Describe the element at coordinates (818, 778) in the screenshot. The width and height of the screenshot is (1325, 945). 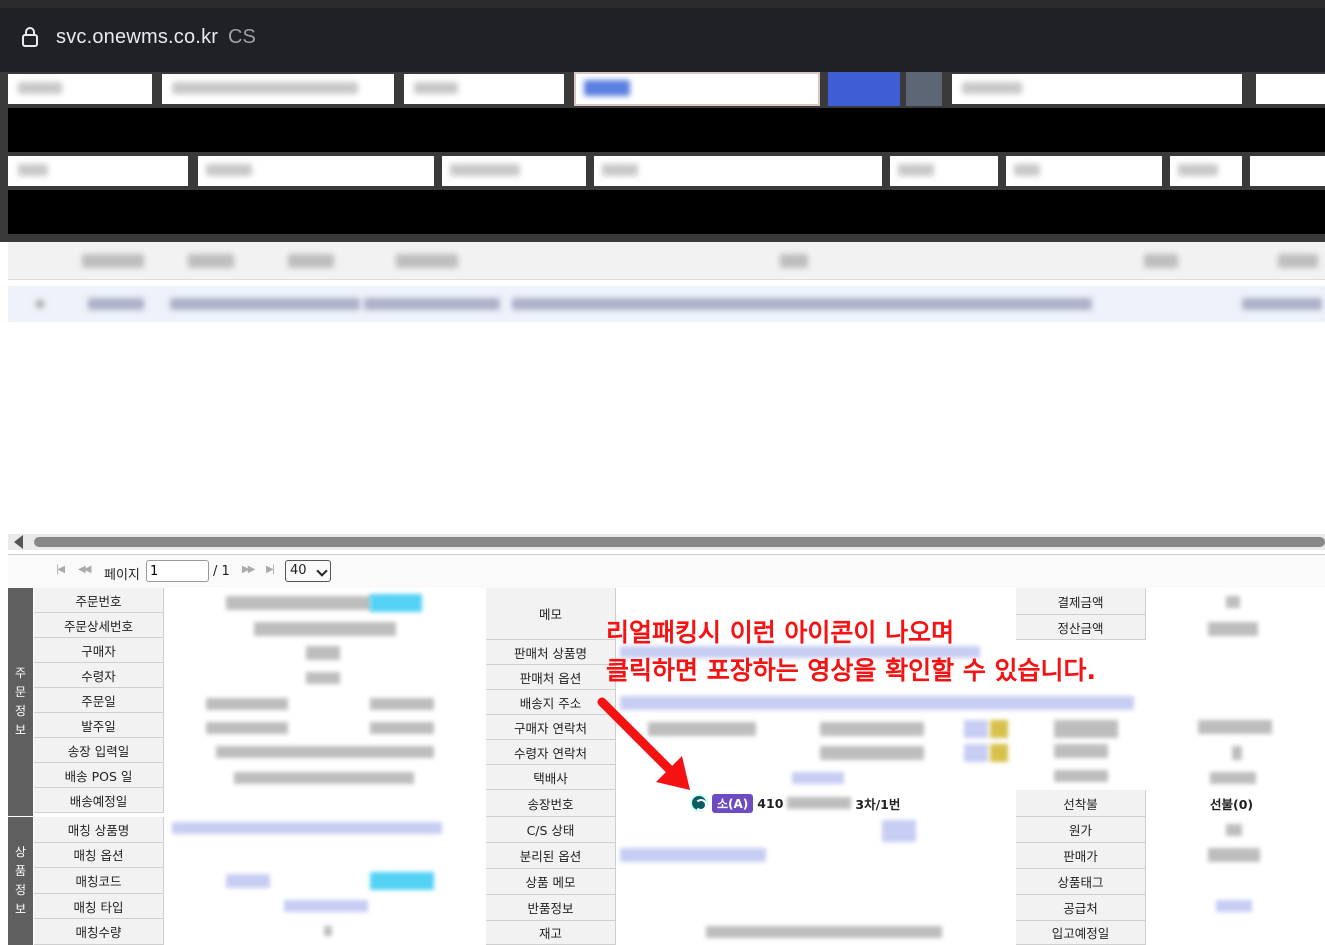
I see `courier-value` at that location.